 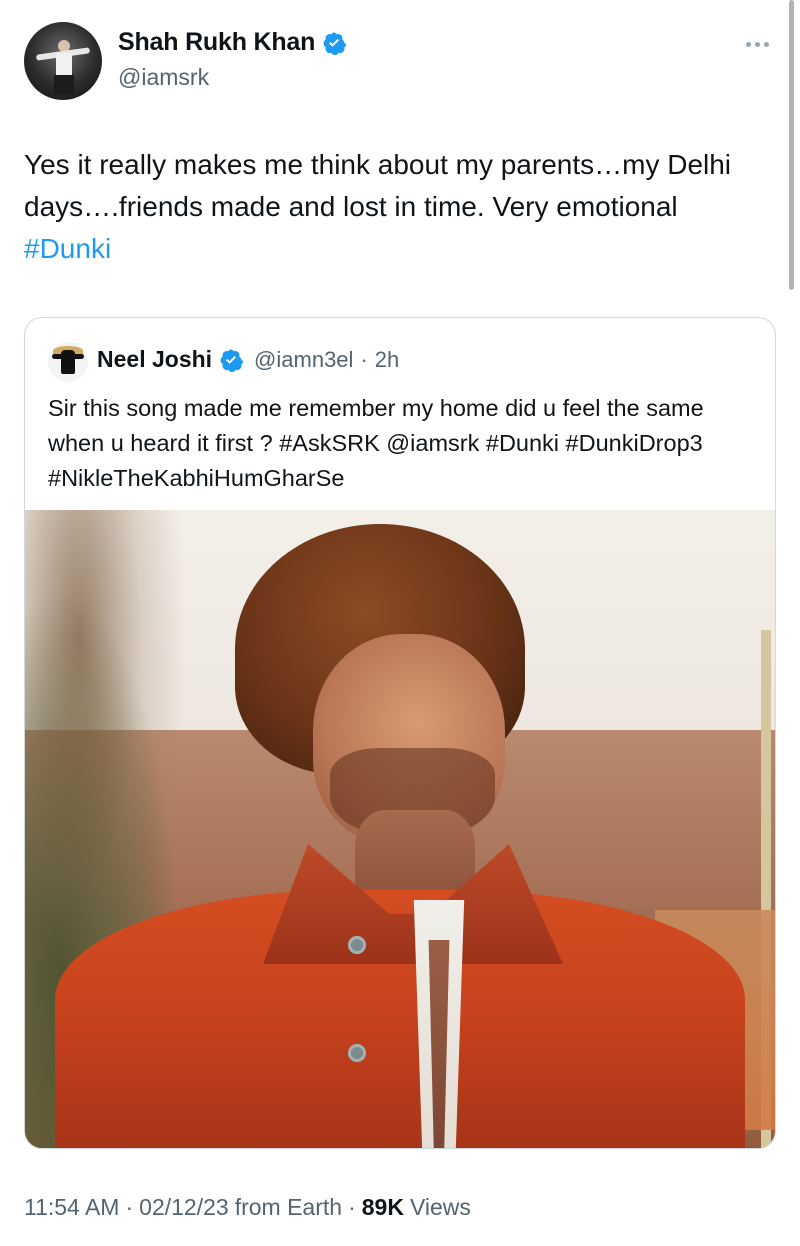 What do you see at coordinates (154, 359) in the screenshot?
I see `quoted-author-name: Neel Joshi` at bounding box center [154, 359].